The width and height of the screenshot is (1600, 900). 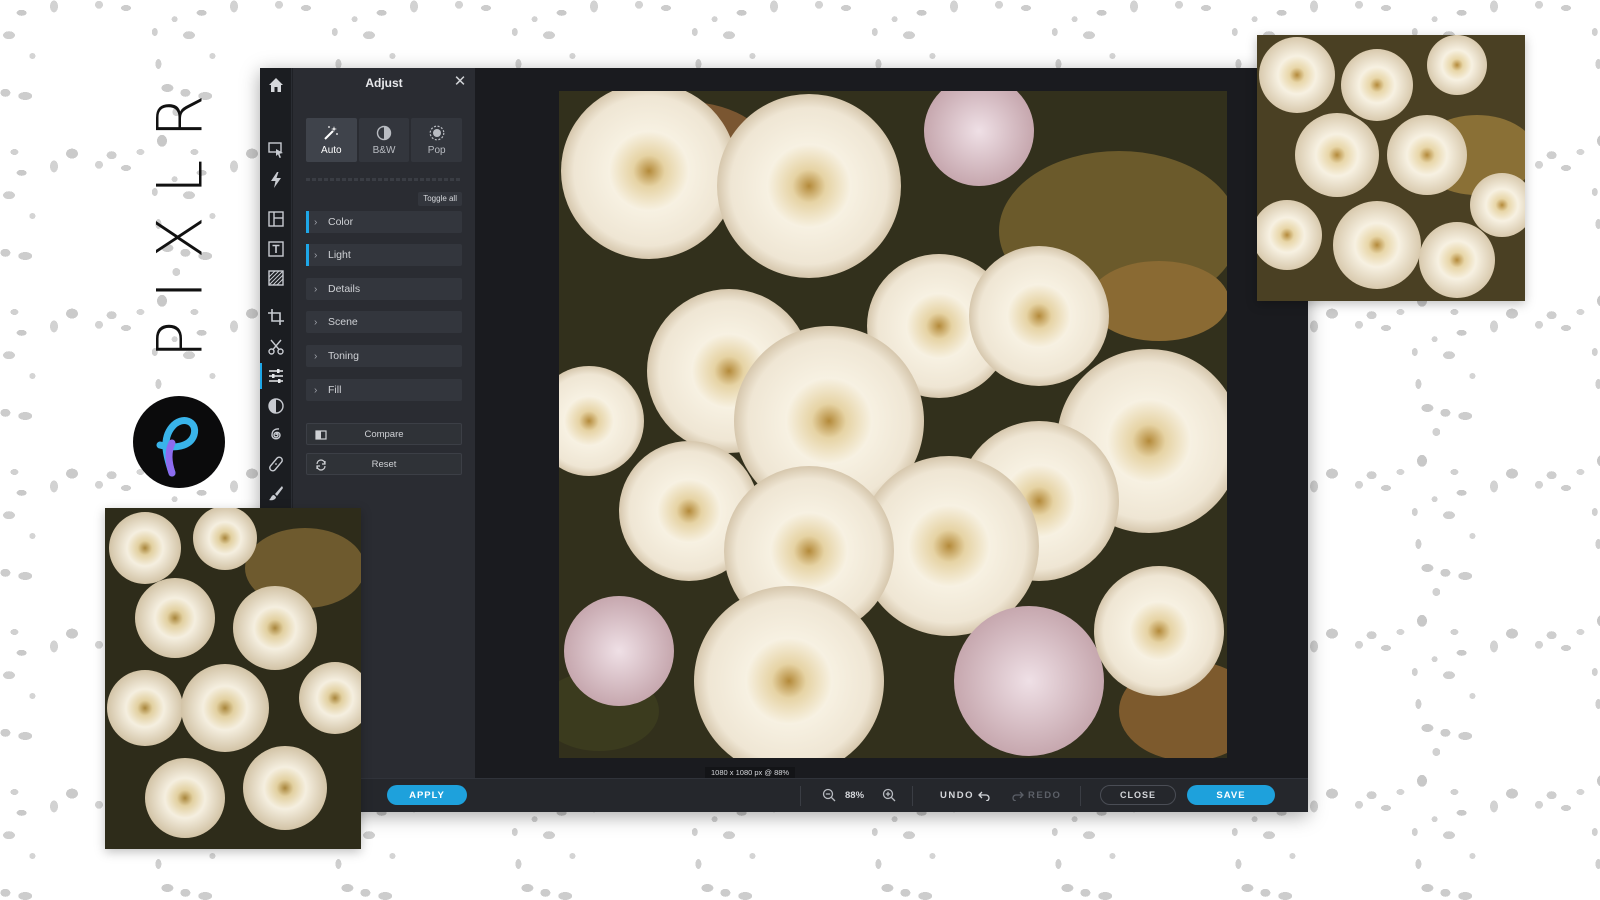 I want to click on half-circle-icon, so click(x=384, y=132).